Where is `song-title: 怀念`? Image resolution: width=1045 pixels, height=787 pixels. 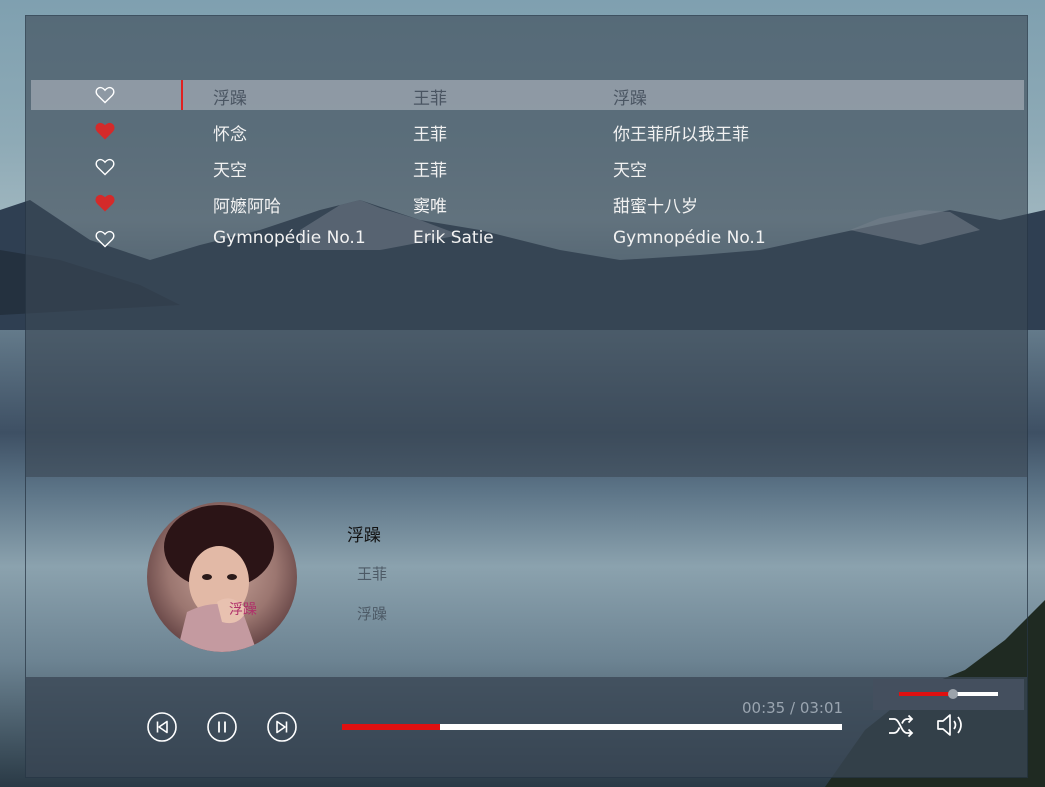 song-title: 怀念 is located at coordinates (230, 135).